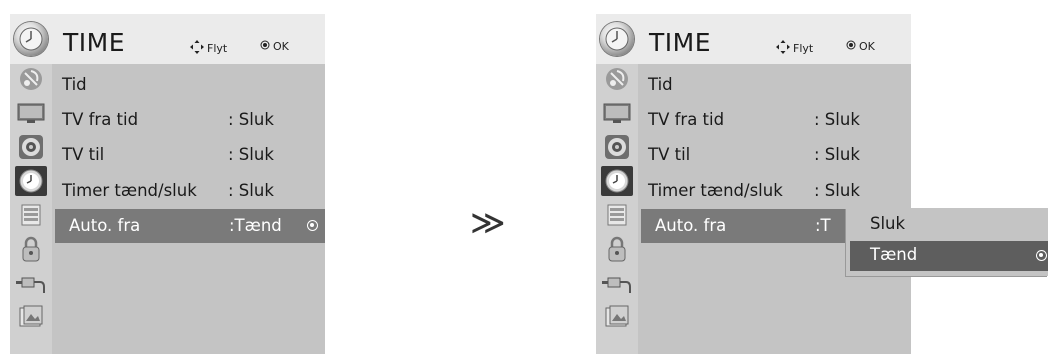 The image size is (1048, 354). What do you see at coordinates (190, 226) in the screenshot?
I see `menu-item-auto-fra: Auto. fra :Tænd` at bounding box center [190, 226].